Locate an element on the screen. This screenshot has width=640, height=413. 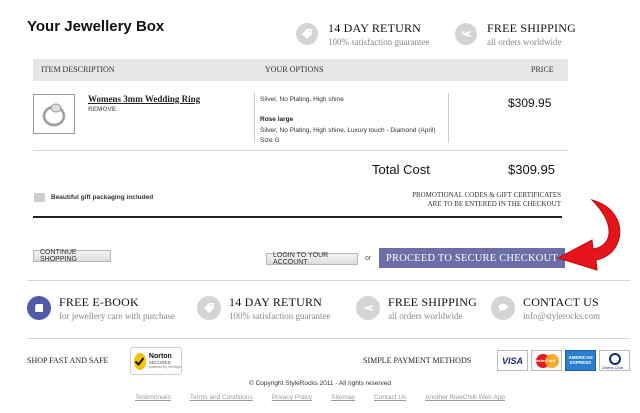
gift-label: Beautiful gift packaging included is located at coordinates (102, 197).